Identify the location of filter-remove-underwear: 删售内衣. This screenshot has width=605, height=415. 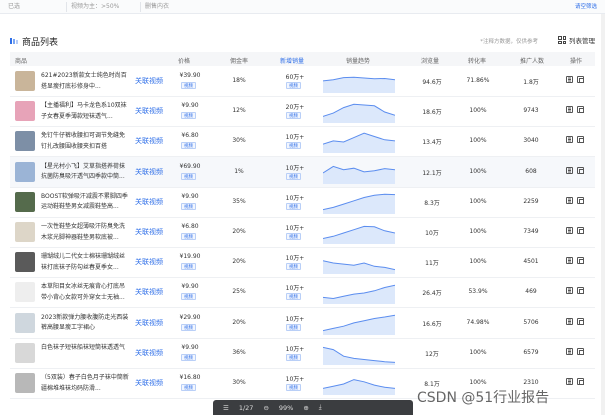
(154, 7).